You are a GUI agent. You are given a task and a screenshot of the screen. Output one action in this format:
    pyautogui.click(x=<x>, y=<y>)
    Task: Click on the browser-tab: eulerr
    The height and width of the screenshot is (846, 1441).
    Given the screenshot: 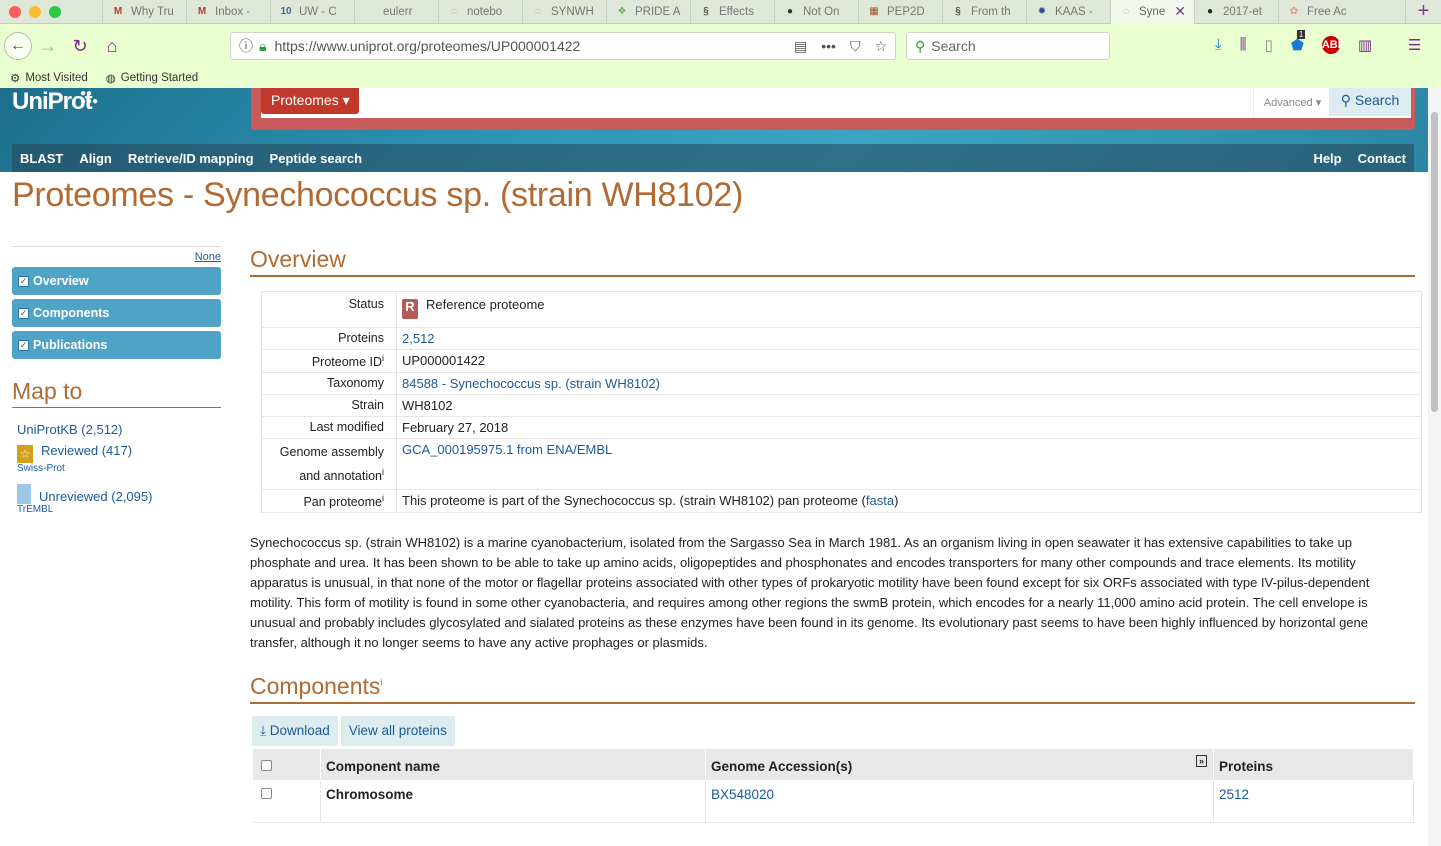 What is the action you would take?
    pyautogui.click(x=396, y=12)
    